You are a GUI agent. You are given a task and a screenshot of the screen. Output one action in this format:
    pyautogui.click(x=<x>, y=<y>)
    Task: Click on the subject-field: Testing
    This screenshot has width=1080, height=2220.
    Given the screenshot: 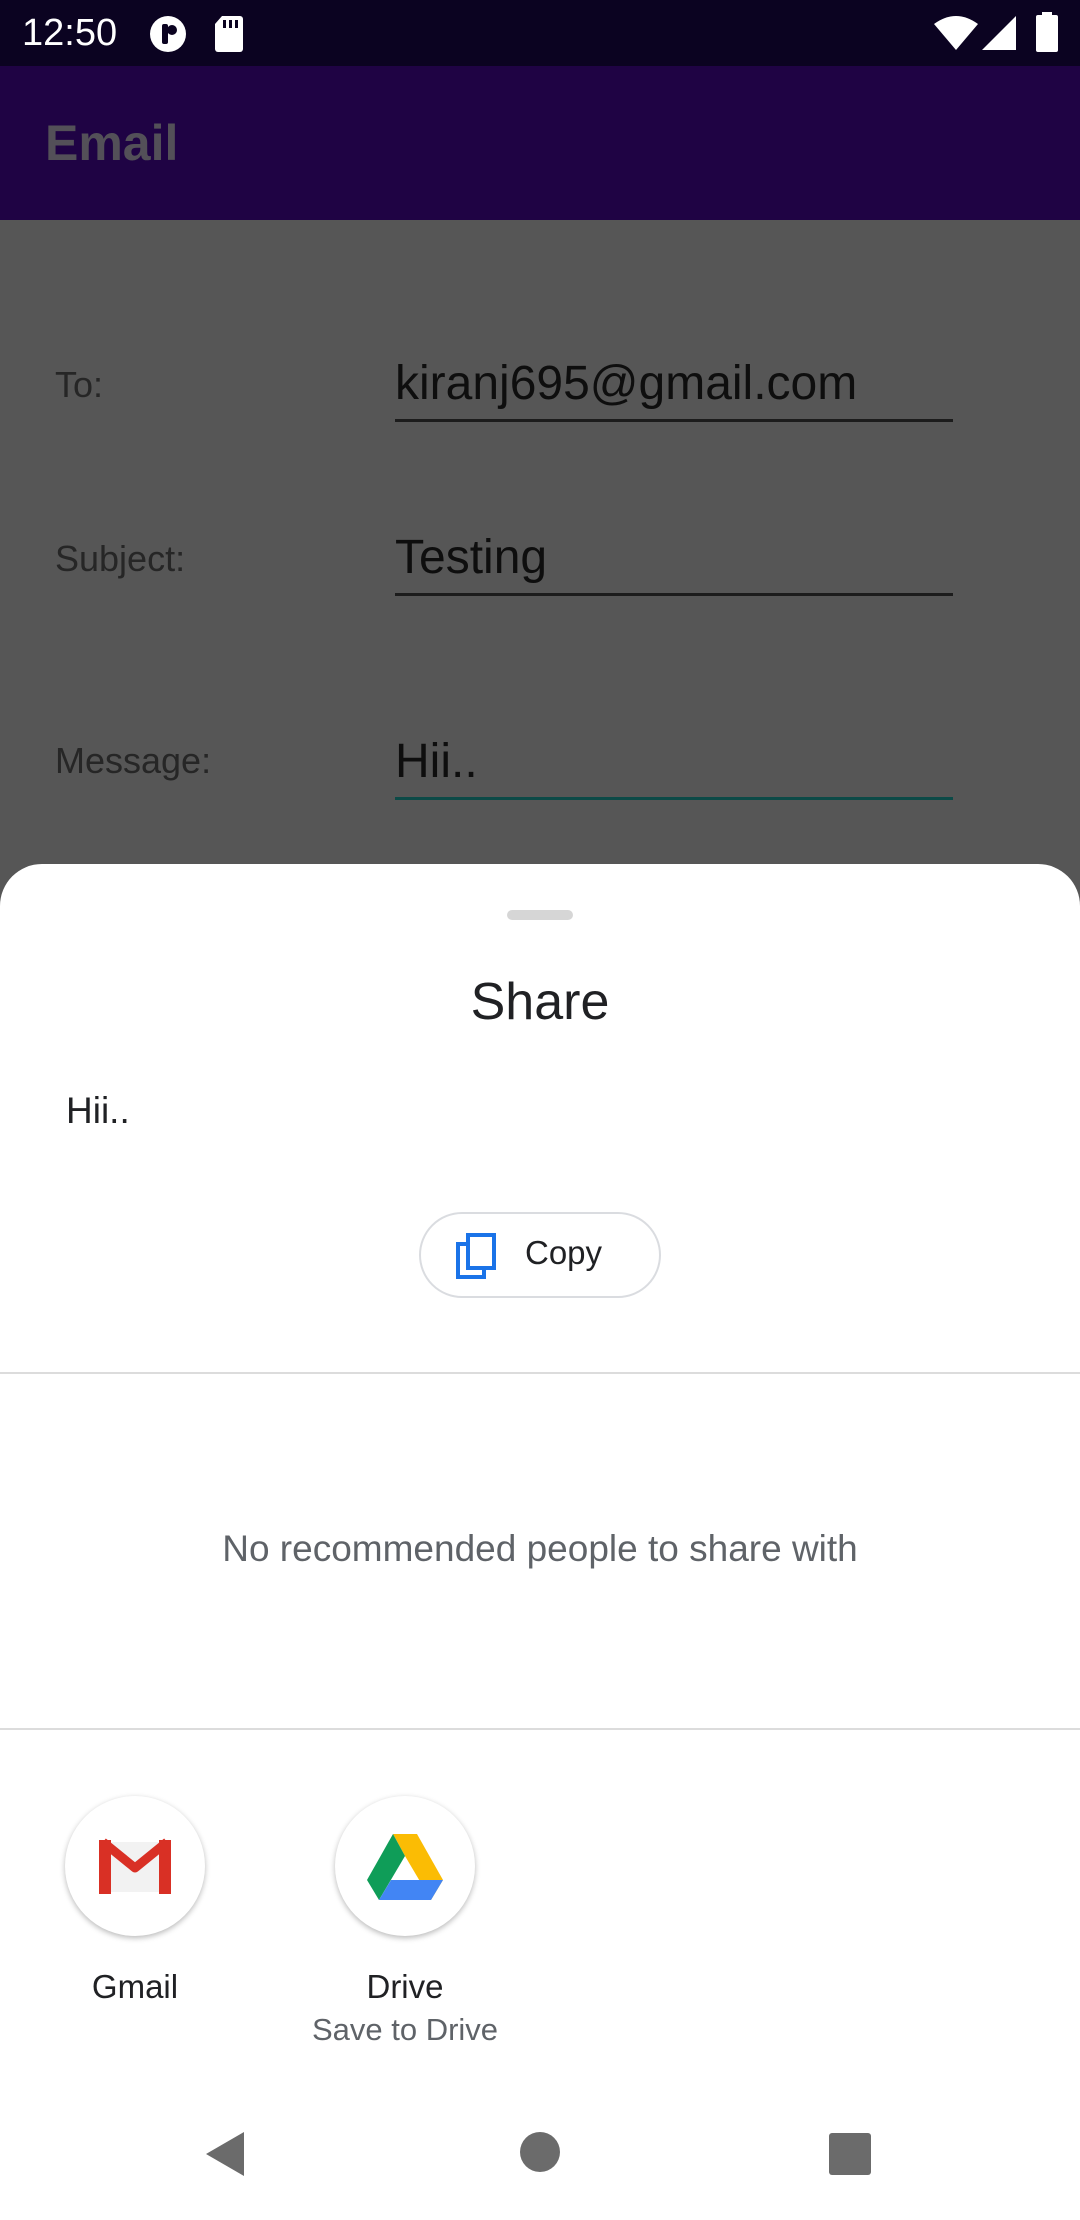 What is the action you would take?
    pyautogui.click(x=674, y=558)
    